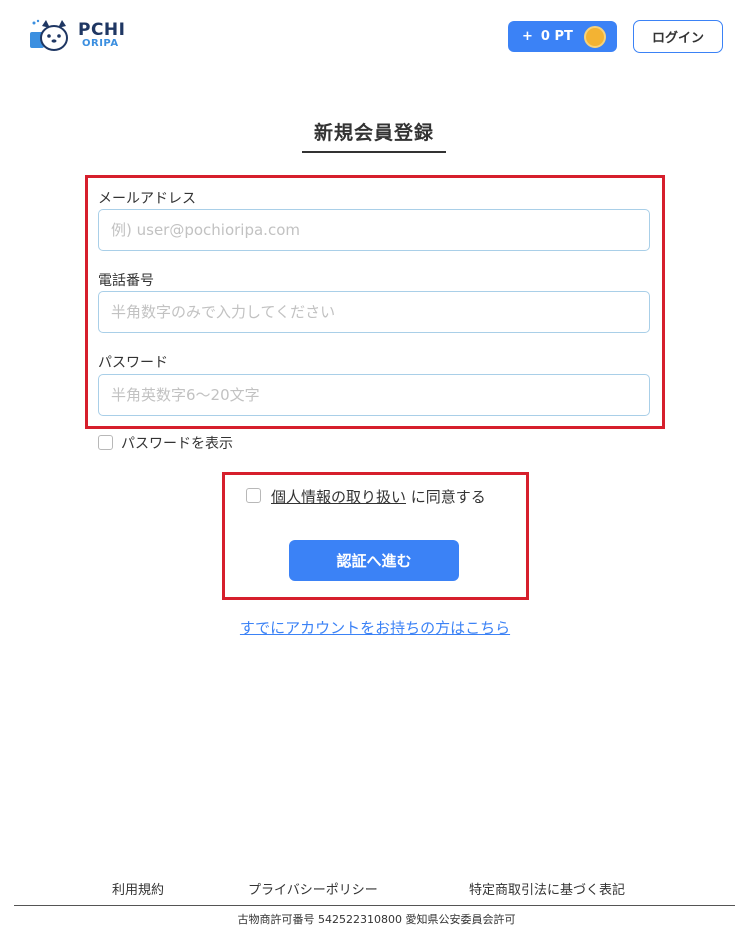  I want to click on footer-link-privacy: プライバシーポリシー, so click(313, 888).